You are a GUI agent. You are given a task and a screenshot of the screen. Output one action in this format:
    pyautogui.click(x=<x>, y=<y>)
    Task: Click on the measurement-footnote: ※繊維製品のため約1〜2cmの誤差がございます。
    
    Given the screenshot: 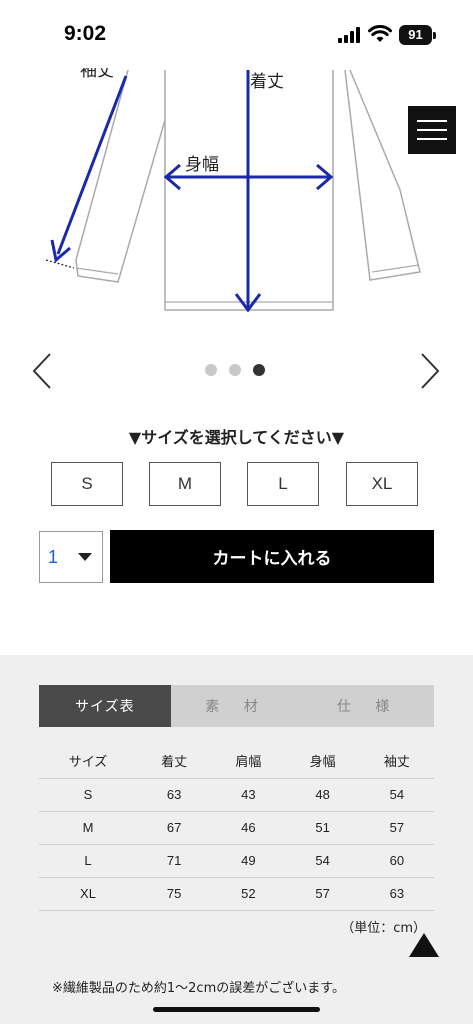 What is the action you would take?
    pyautogui.click(x=198, y=988)
    